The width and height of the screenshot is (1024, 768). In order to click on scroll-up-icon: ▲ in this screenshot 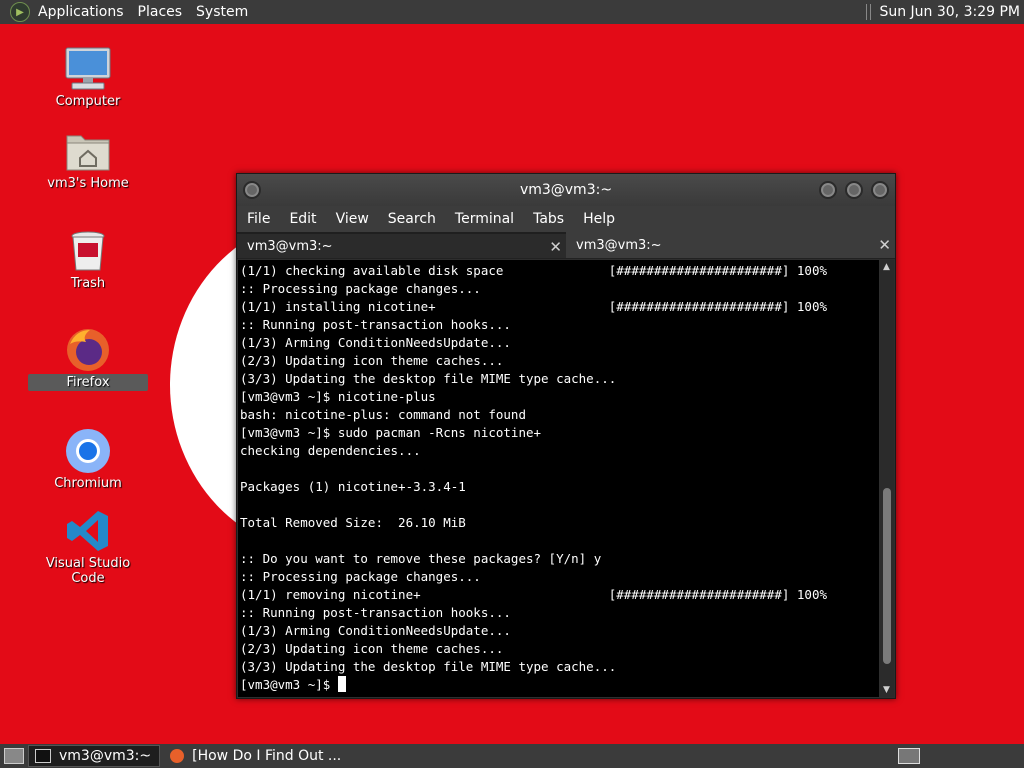, I will do `click(886, 267)`.